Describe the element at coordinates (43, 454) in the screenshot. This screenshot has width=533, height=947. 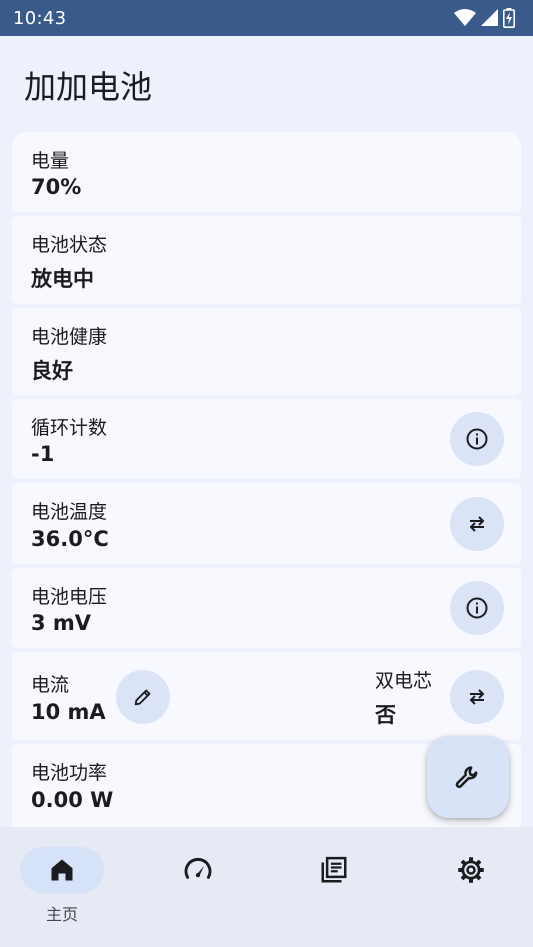
I see `card-value: -1` at that location.